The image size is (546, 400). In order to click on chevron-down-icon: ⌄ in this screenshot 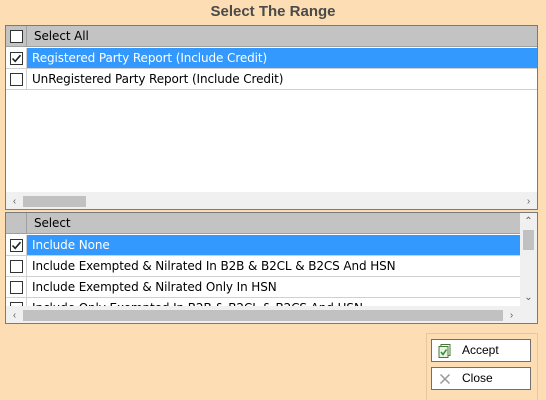, I will do `click(528, 297)`.